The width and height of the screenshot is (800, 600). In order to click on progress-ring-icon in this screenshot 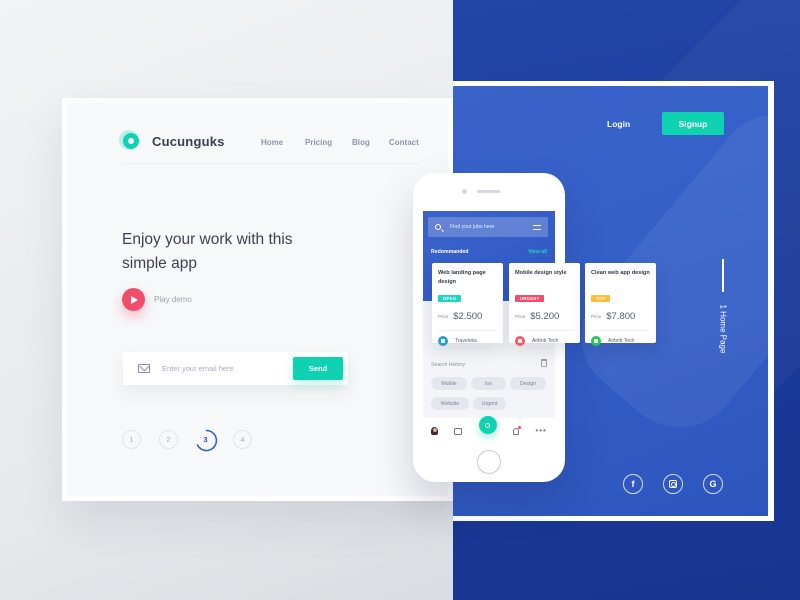, I will do `click(207, 440)`.